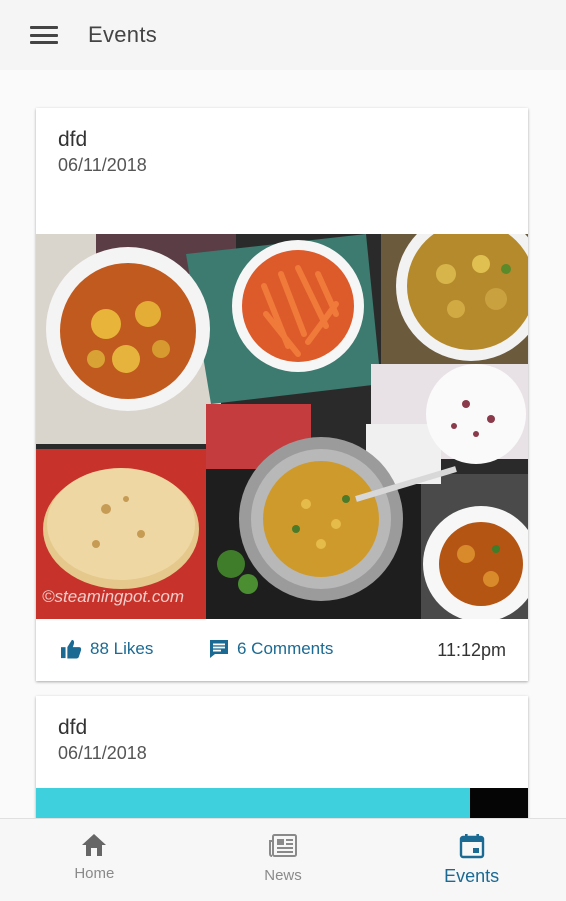 This screenshot has height=901, width=566. I want to click on nav-home-label: Home, so click(94, 873).